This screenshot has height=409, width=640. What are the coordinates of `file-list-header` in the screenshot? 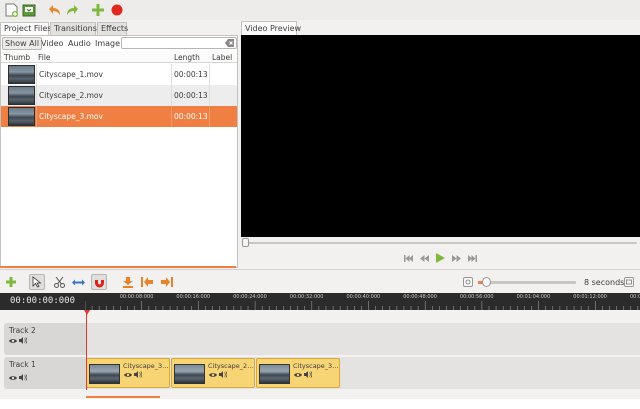 It's located at (119, 57).